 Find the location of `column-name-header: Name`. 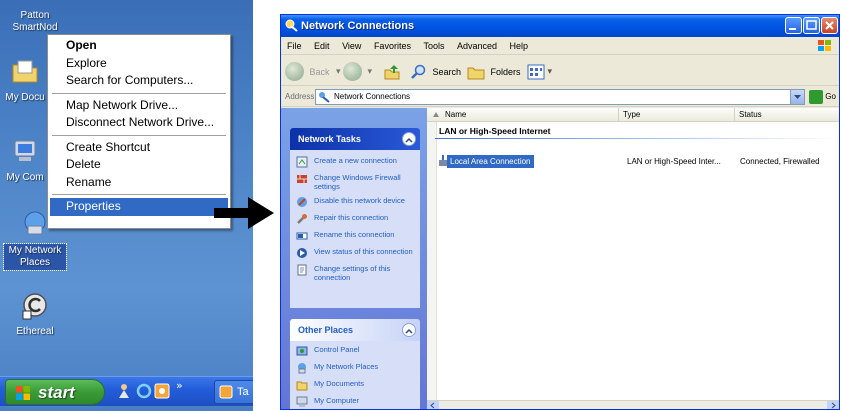

column-name-header: Name is located at coordinates (523, 115).